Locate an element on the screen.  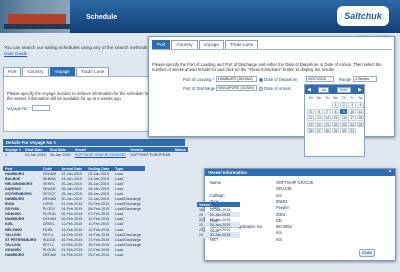
vessel-field-value: 9674554 is located at coordinates (284, 227).